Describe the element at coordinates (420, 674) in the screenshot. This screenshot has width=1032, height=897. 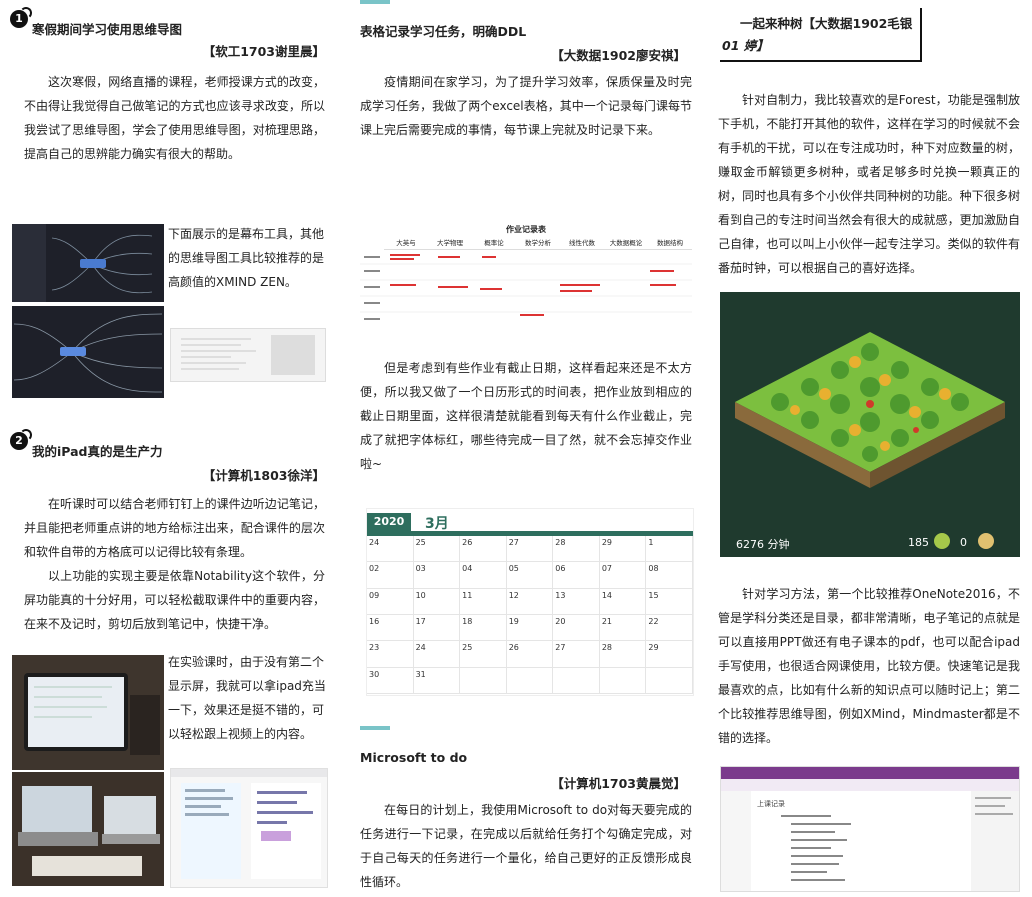
I see `calendar-day-number: 31` at that location.